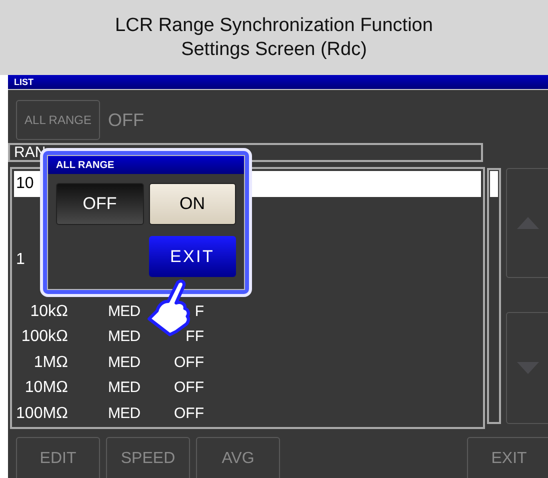 Image resolution: width=548 pixels, height=478 pixels. Describe the element at coordinates (44, 337) in the screenshot. I see `range-cell-text: 100kΩ` at that location.